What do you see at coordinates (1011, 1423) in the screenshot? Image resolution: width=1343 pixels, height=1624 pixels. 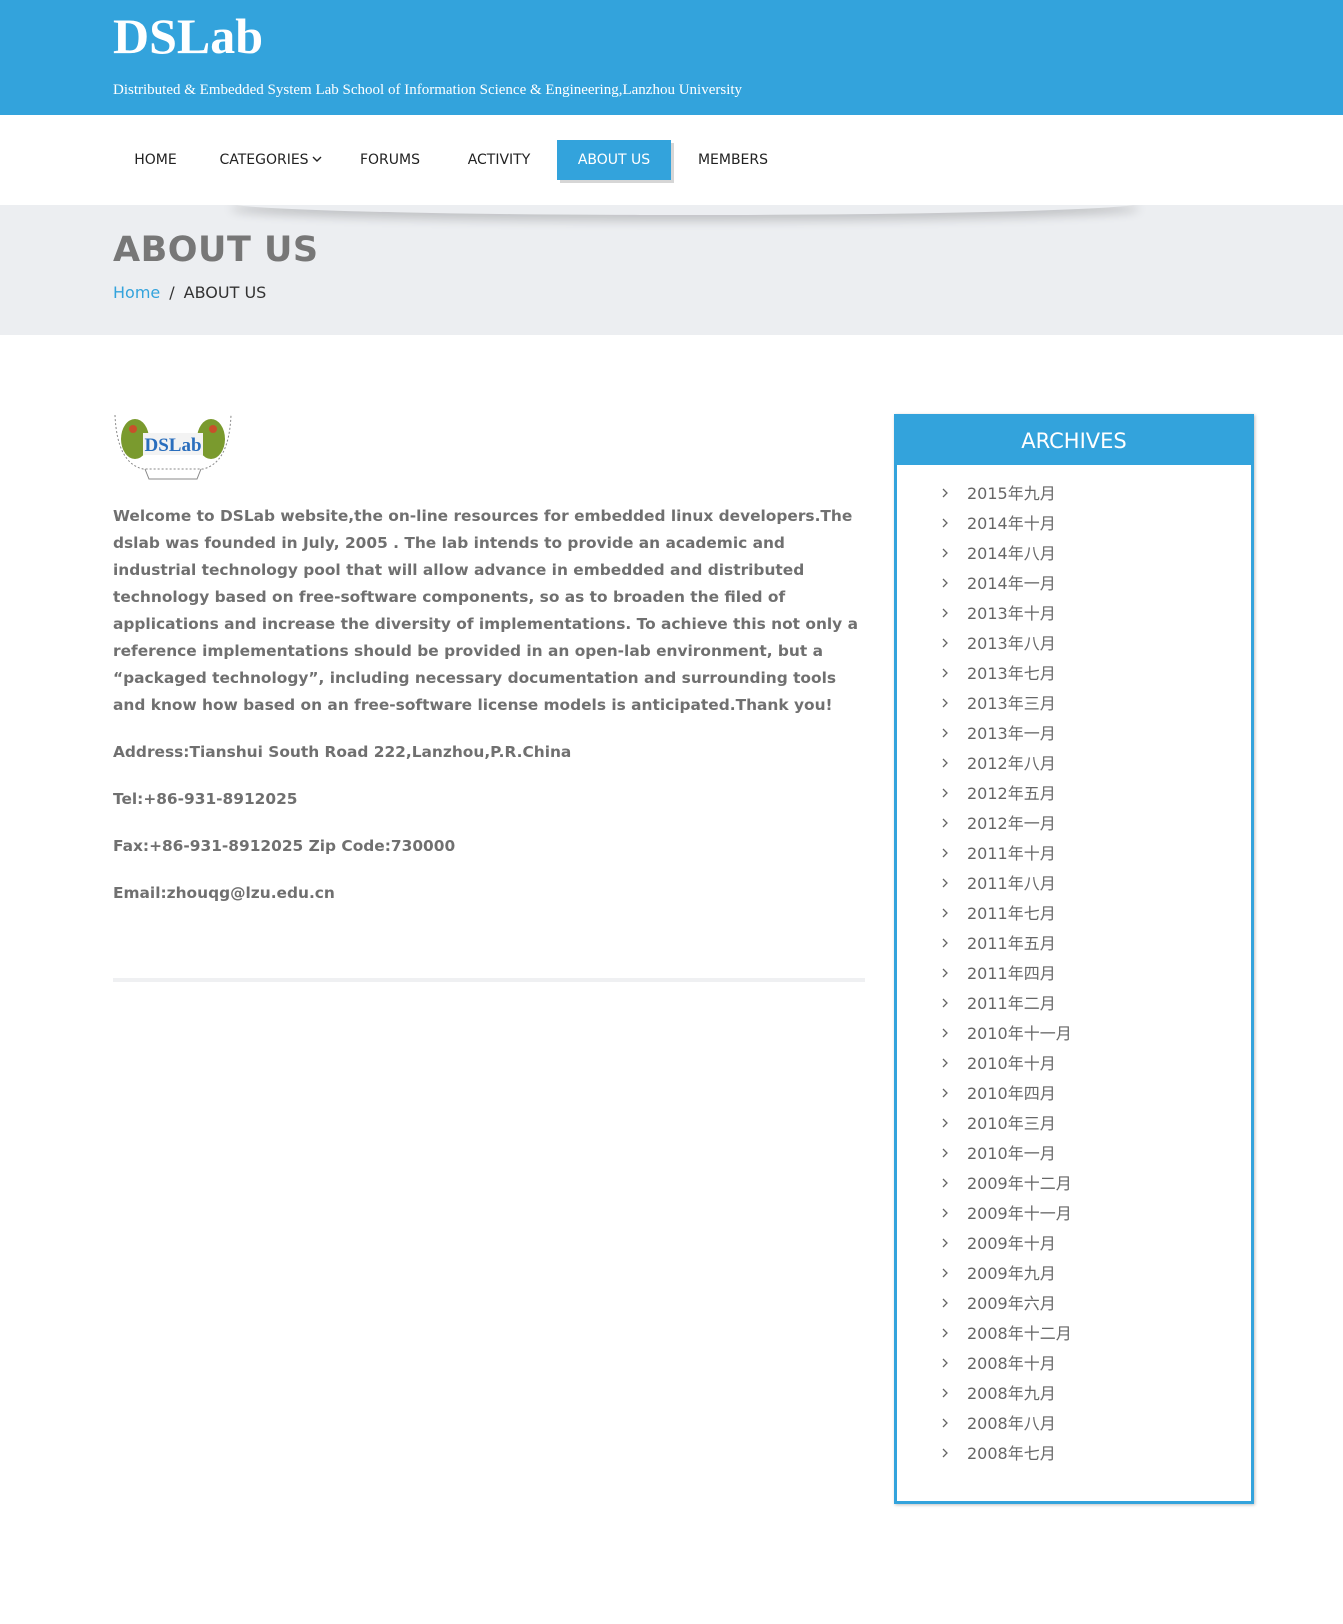 I see `archive-item-label: 2008年八月` at bounding box center [1011, 1423].